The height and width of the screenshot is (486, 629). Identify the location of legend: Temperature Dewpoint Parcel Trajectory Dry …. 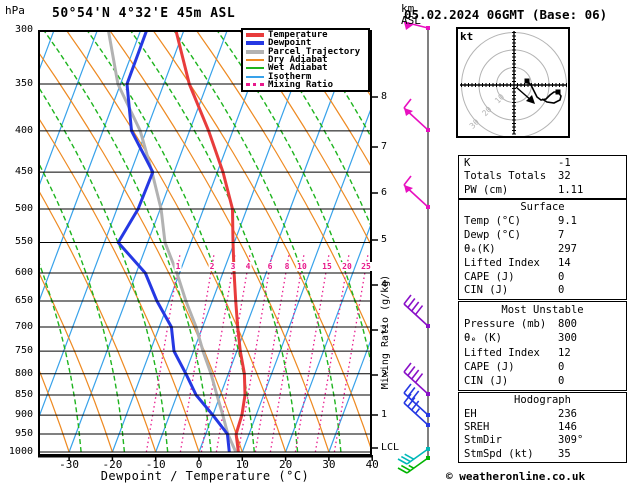
(305, 60).